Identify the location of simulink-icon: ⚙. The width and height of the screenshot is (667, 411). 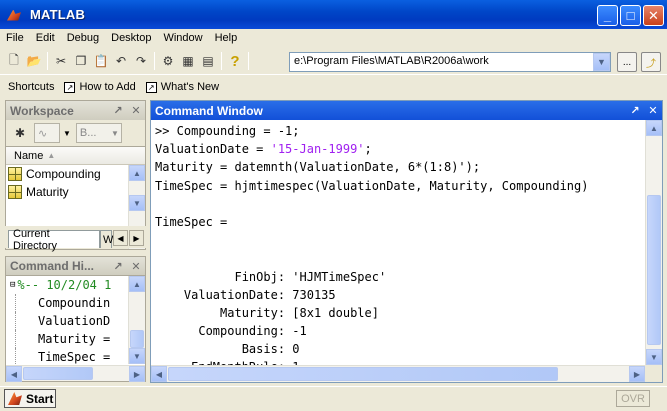
(168, 61).